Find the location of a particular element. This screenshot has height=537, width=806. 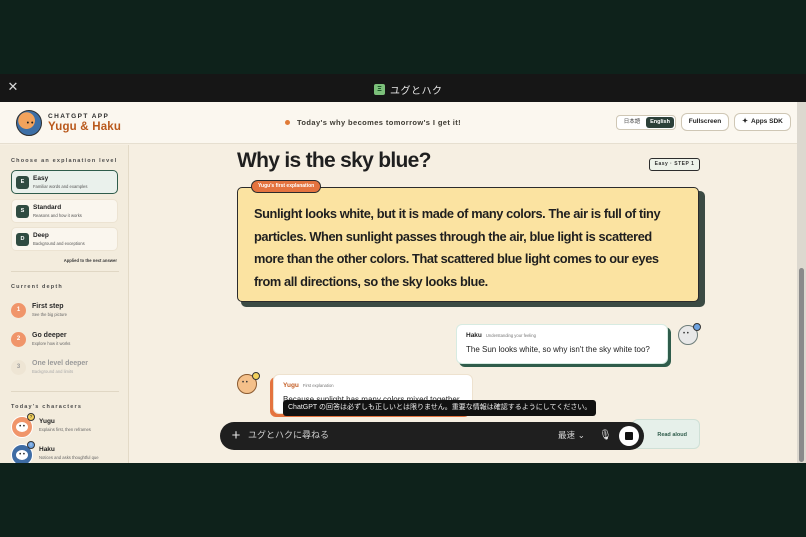

bubble-speaker-sub: Understanding your feeling is located at coordinates (510, 335).